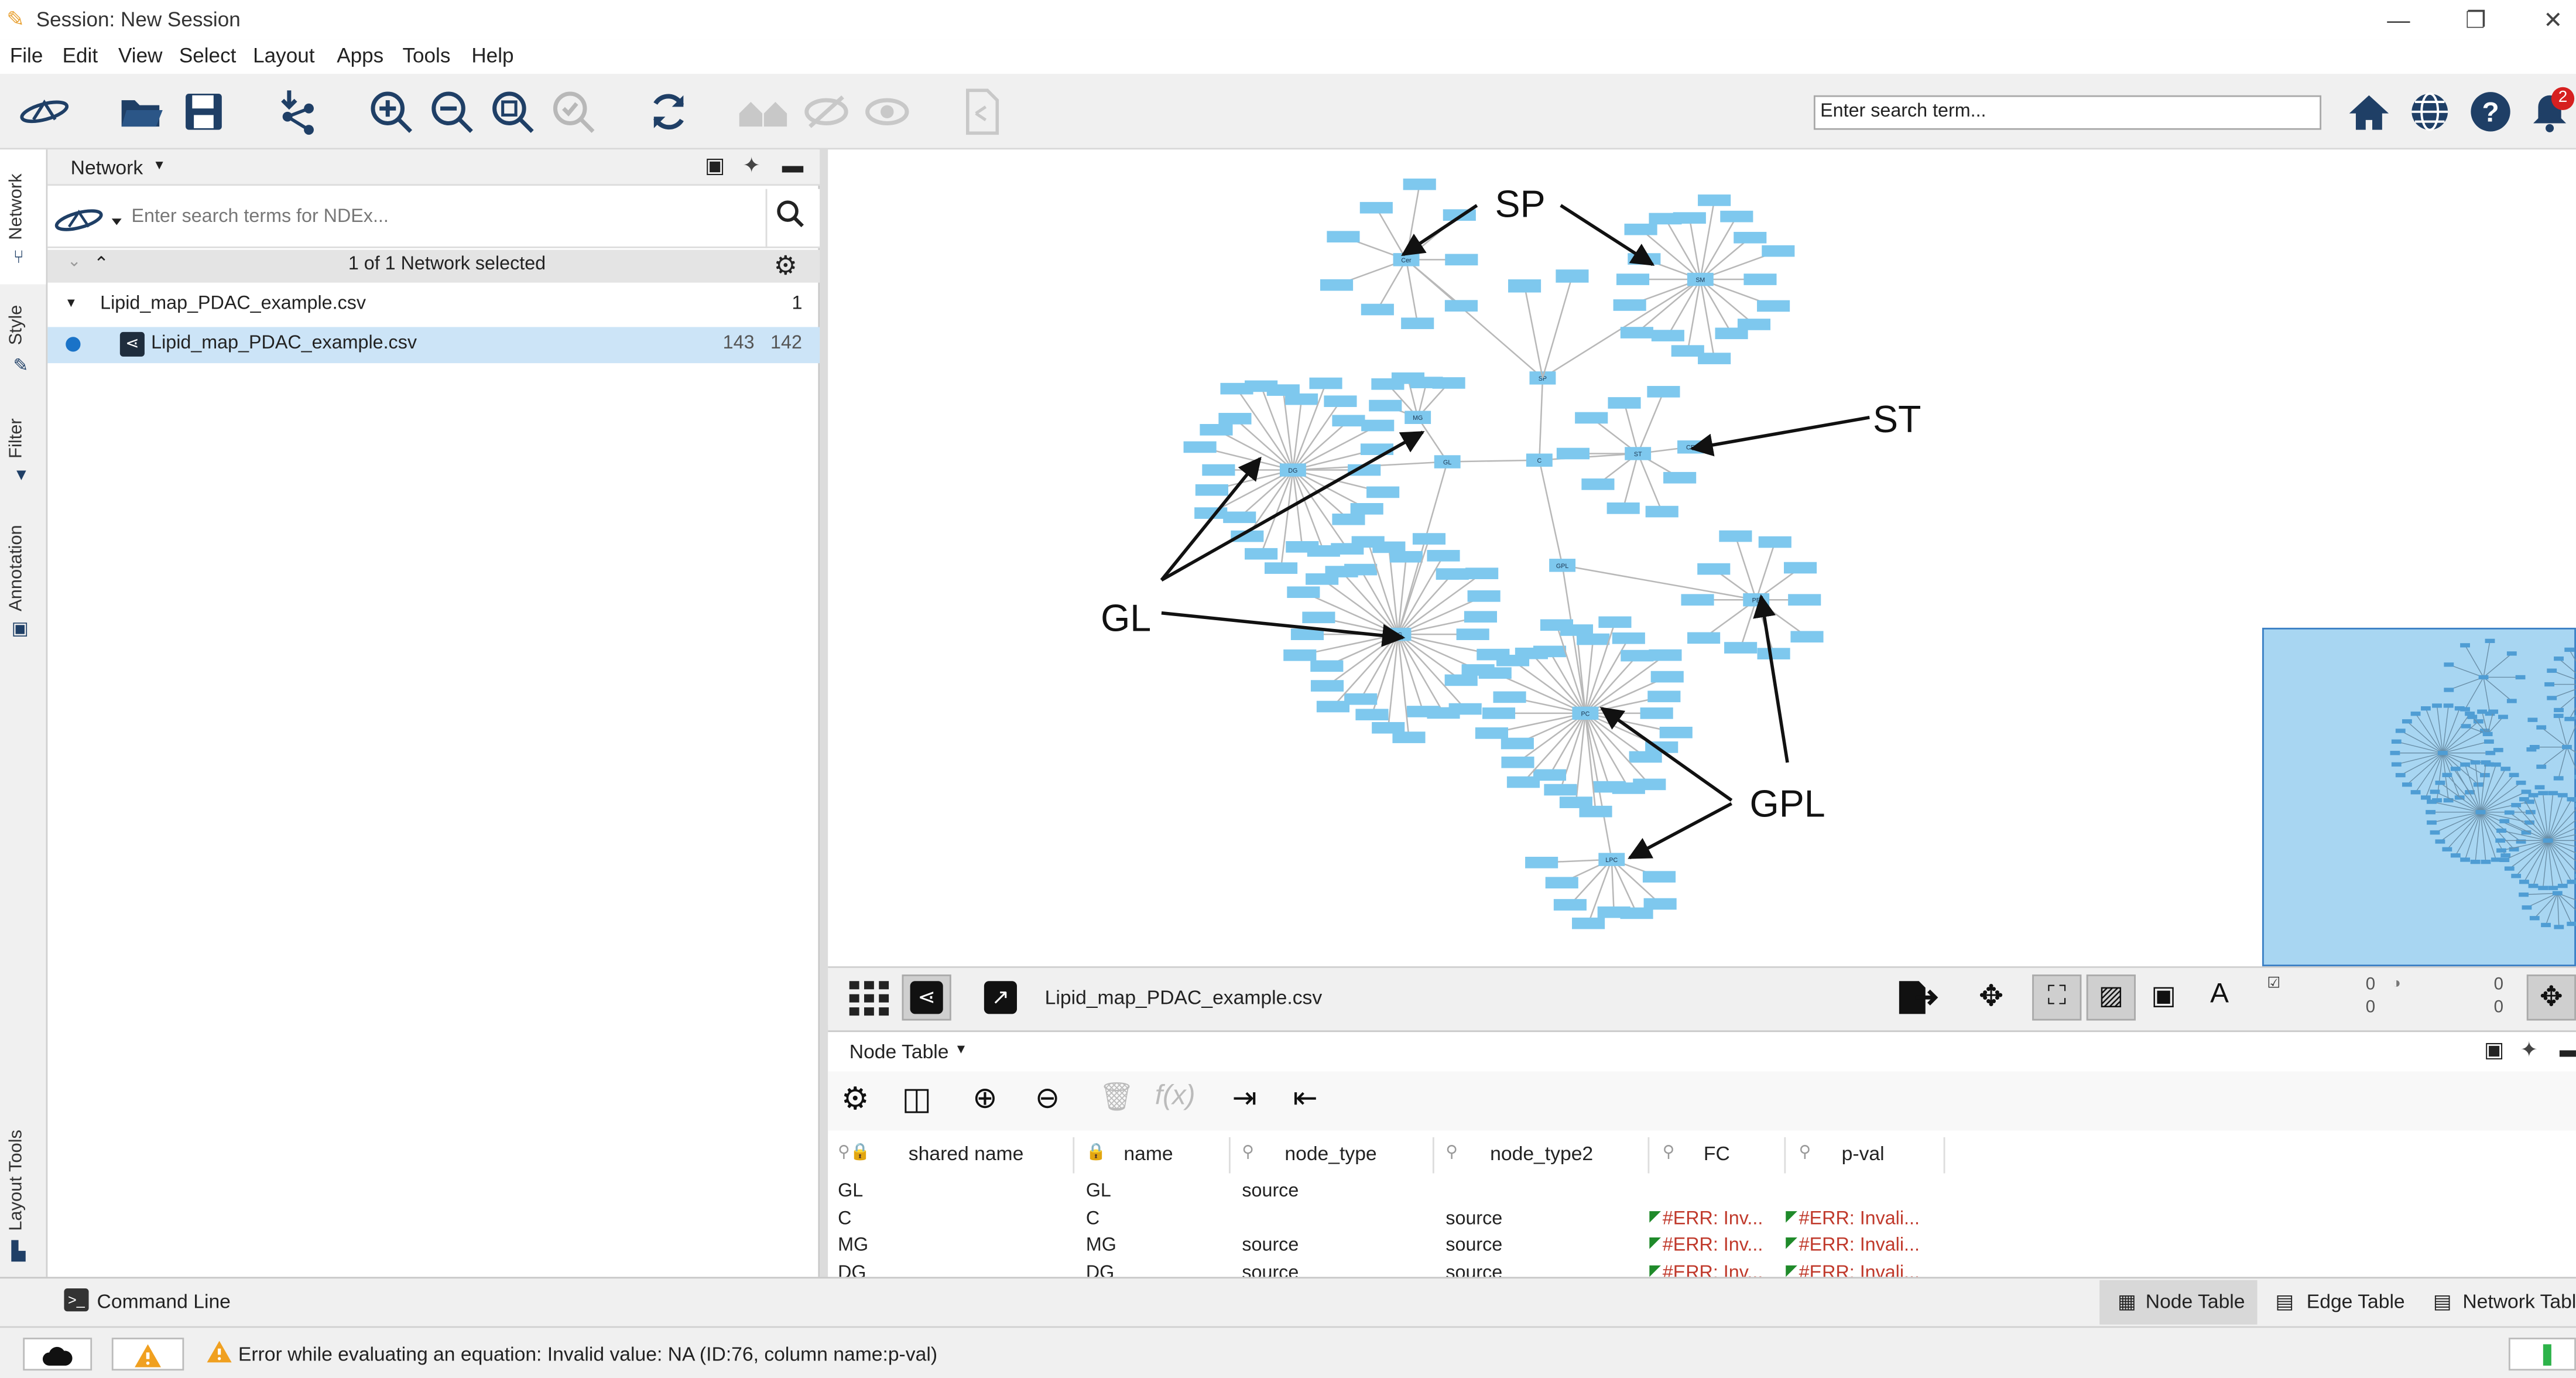  What do you see at coordinates (426, 56) in the screenshot?
I see `menu-tools: Tools` at bounding box center [426, 56].